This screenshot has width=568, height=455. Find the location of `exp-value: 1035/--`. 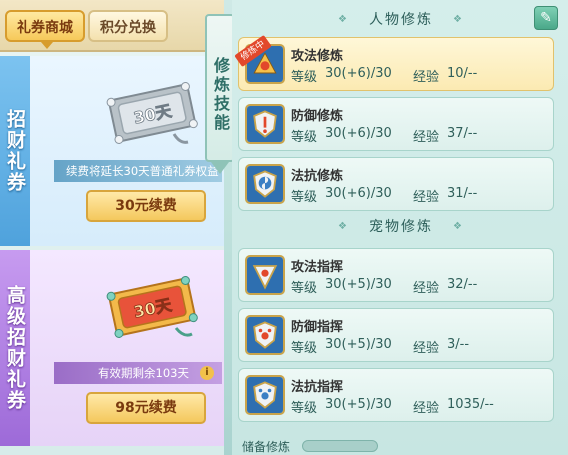

exp-value: 1035/-- is located at coordinates (470, 404).